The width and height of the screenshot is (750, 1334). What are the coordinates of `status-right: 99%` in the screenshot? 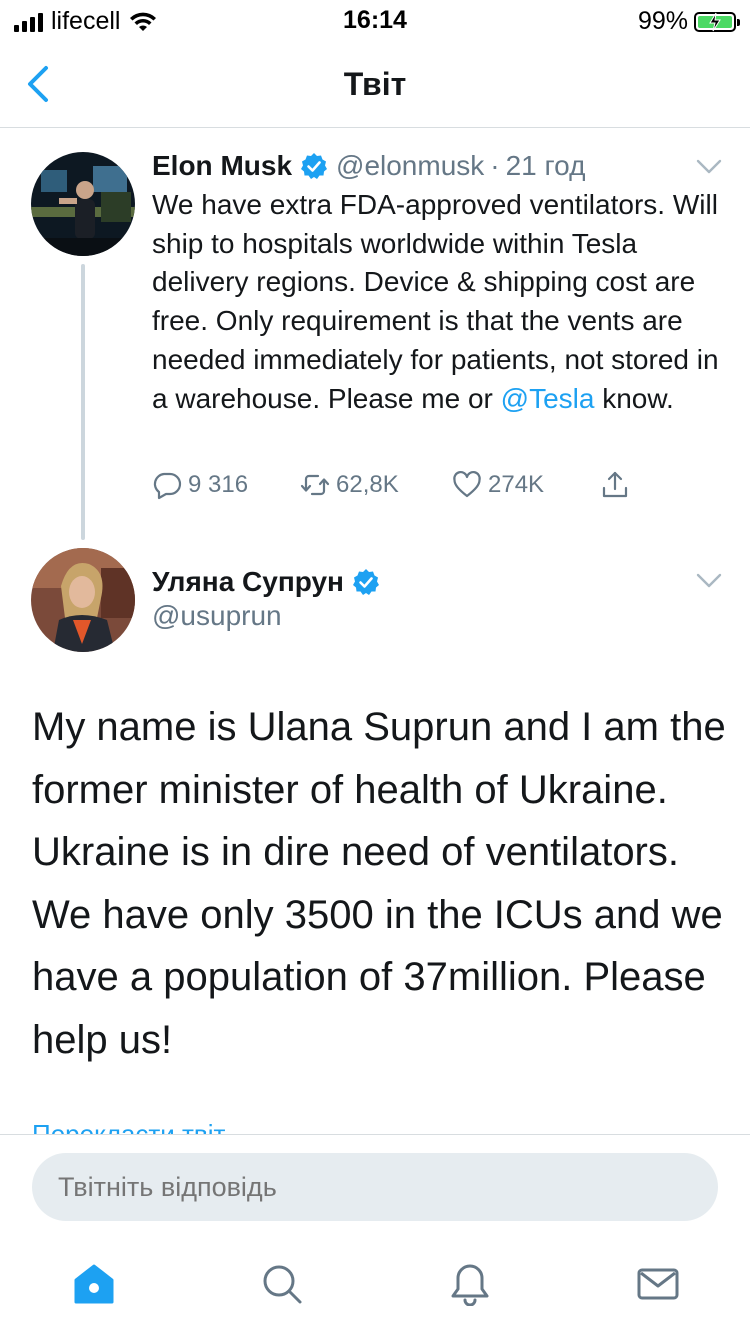 It's located at (688, 21).